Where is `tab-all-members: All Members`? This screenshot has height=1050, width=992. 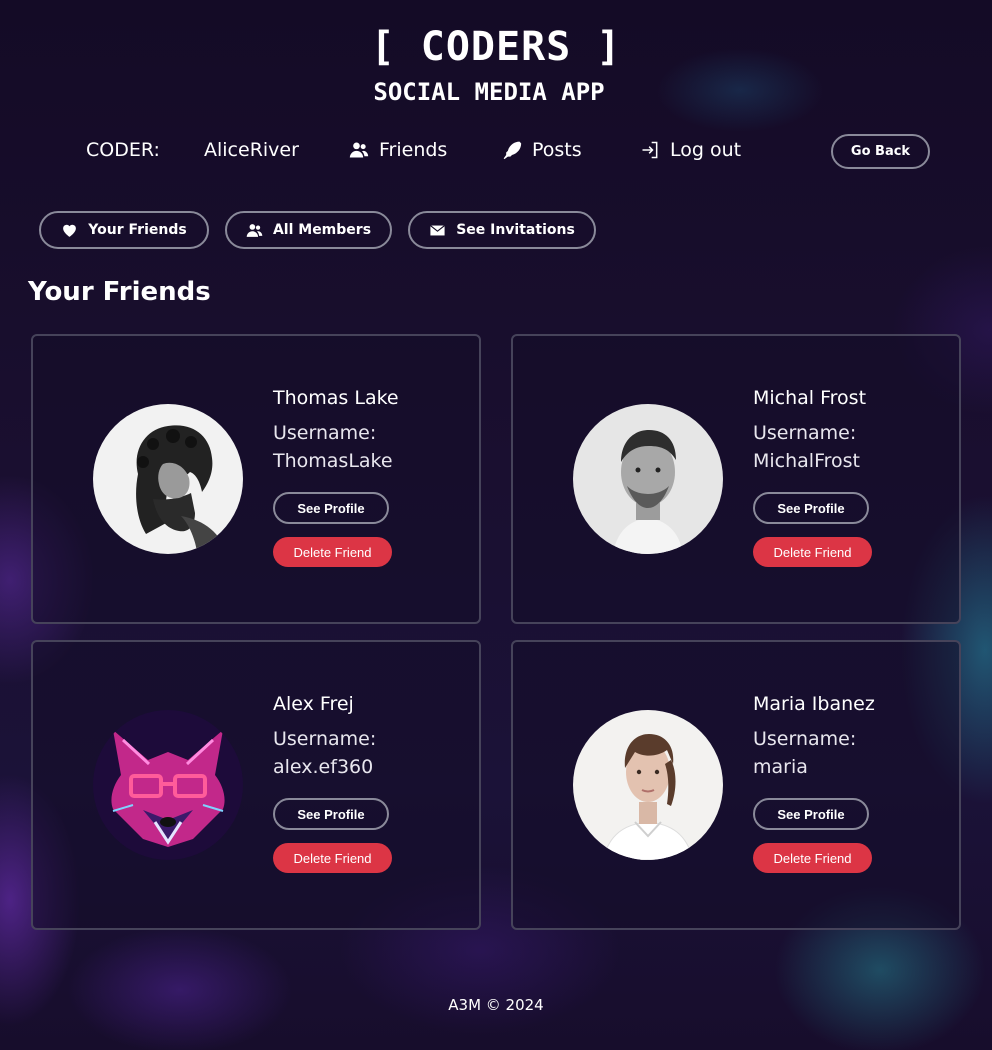
tab-all-members: All Members is located at coordinates (308, 230).